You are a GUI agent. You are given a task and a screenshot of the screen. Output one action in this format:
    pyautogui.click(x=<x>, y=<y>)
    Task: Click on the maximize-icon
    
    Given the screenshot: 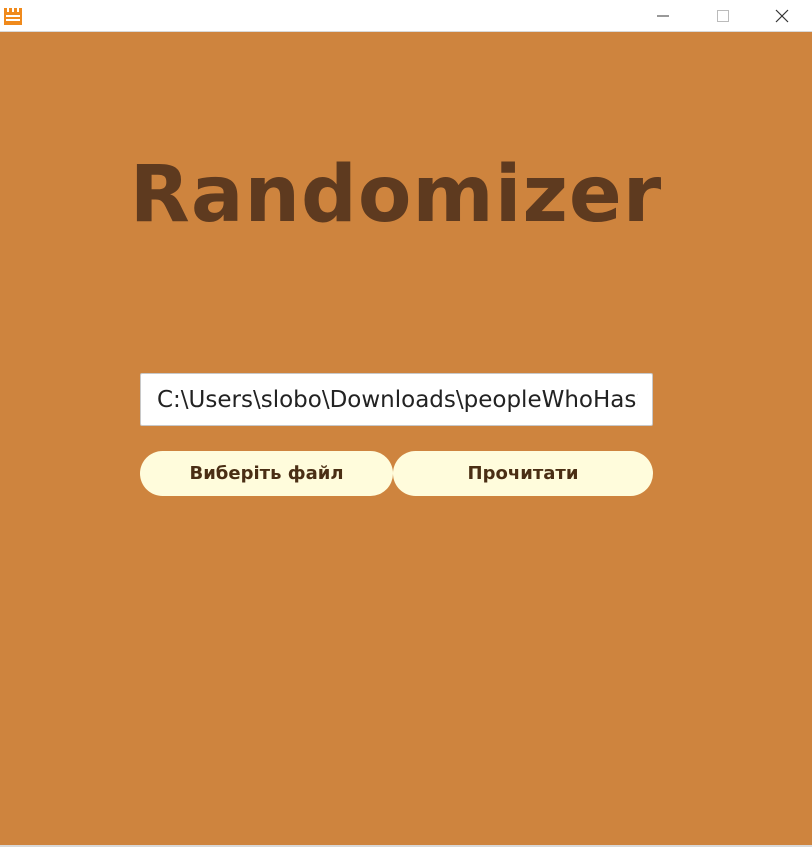 What is the action you would take?
    pyautogui.click(x=723, y=16)
    